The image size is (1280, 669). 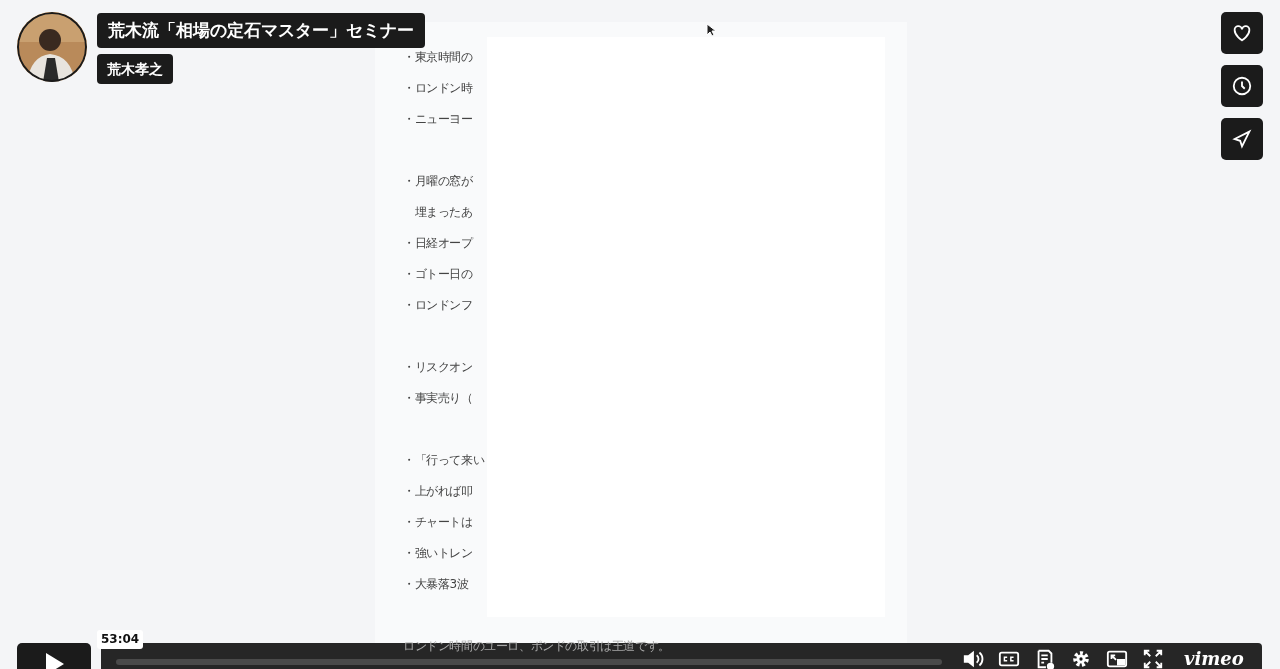 I want to click on heart-icon, so click(x=1242, y=33).